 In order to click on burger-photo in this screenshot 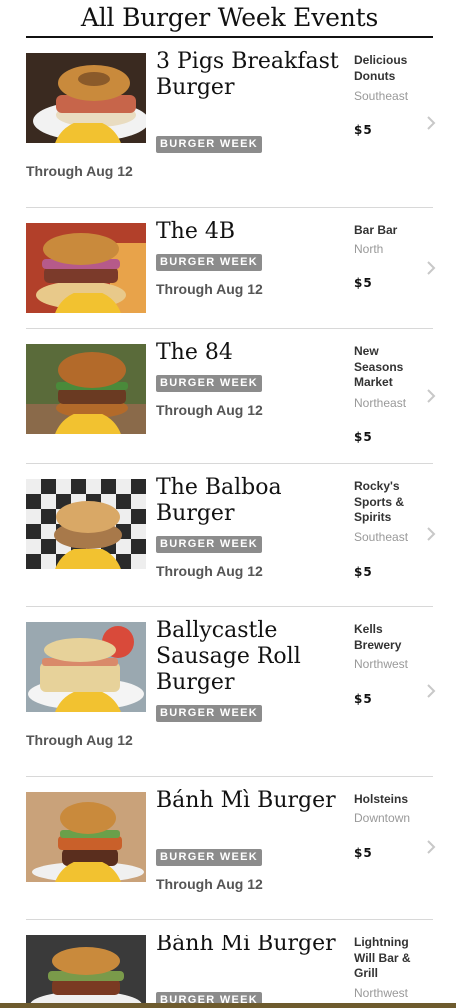, I will do `click(86, 971)`.